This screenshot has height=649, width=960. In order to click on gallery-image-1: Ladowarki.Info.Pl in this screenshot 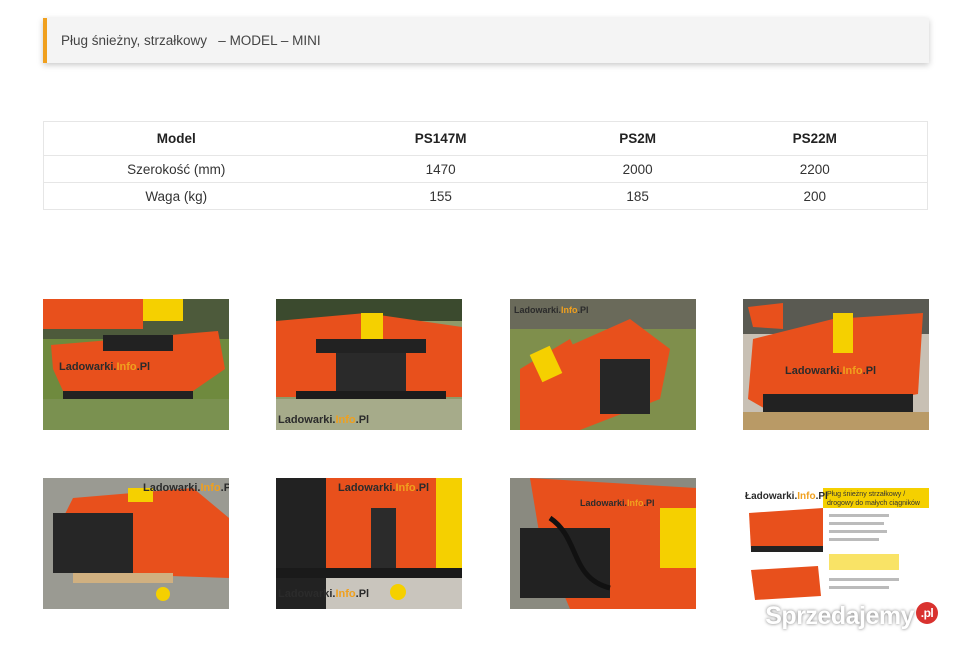, I will do `click(136, 364)`.